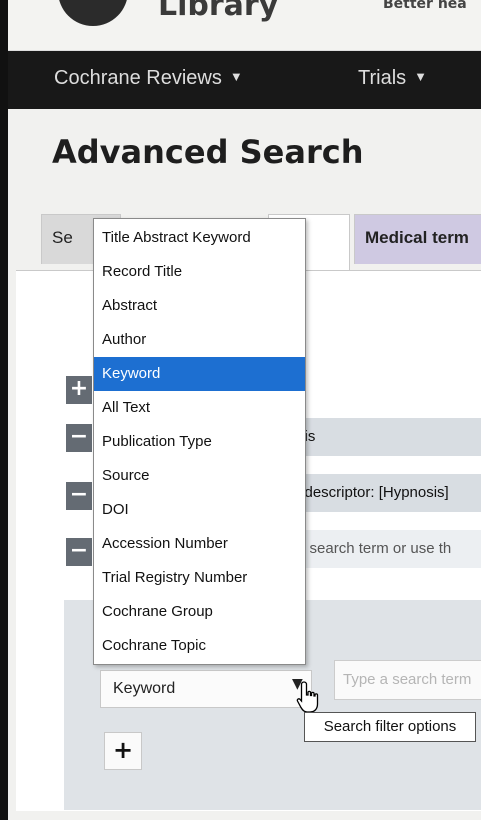  Describe the element at coordinates (123, 751) in the screenshot. I see `add-search-line-button: +` at that location.